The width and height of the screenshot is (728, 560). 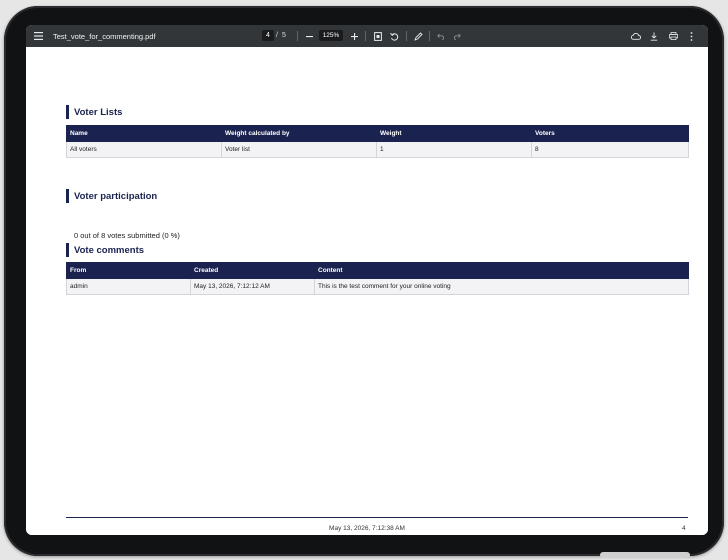 What do you see at coordinates (610, 133) in the screenshot?
I see `column-header: Voters` at bounding box center [610, 133].